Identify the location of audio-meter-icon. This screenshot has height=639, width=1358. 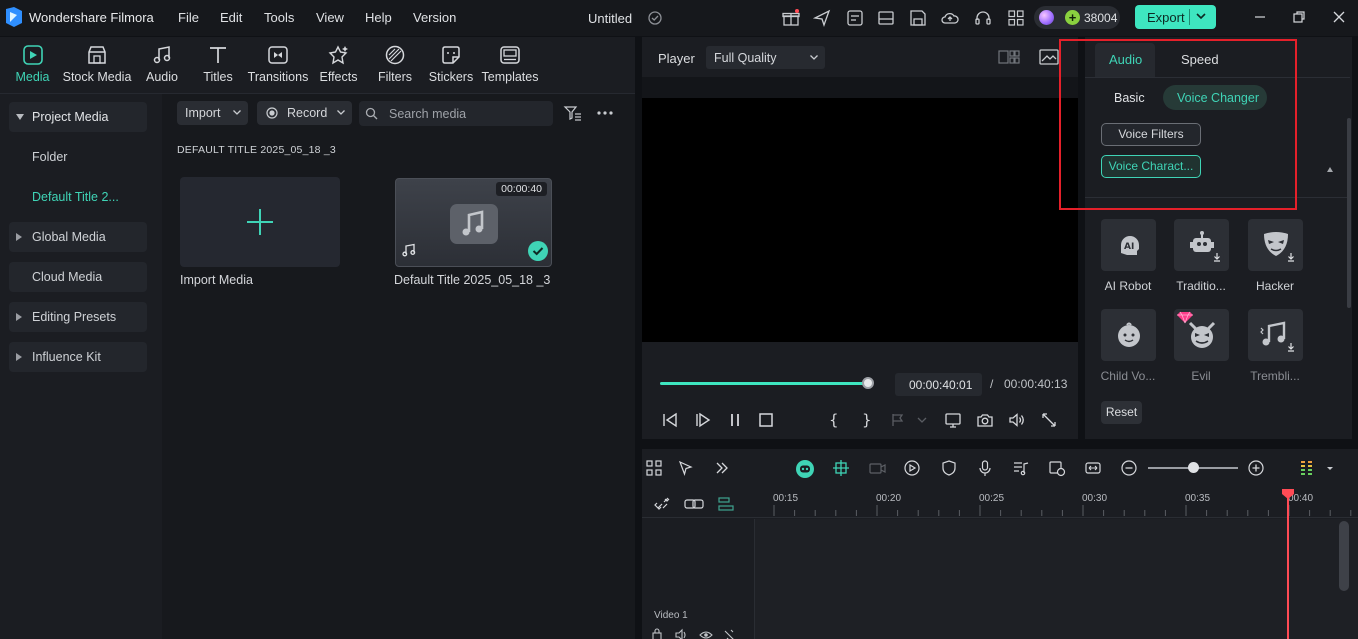
(1307, 468).